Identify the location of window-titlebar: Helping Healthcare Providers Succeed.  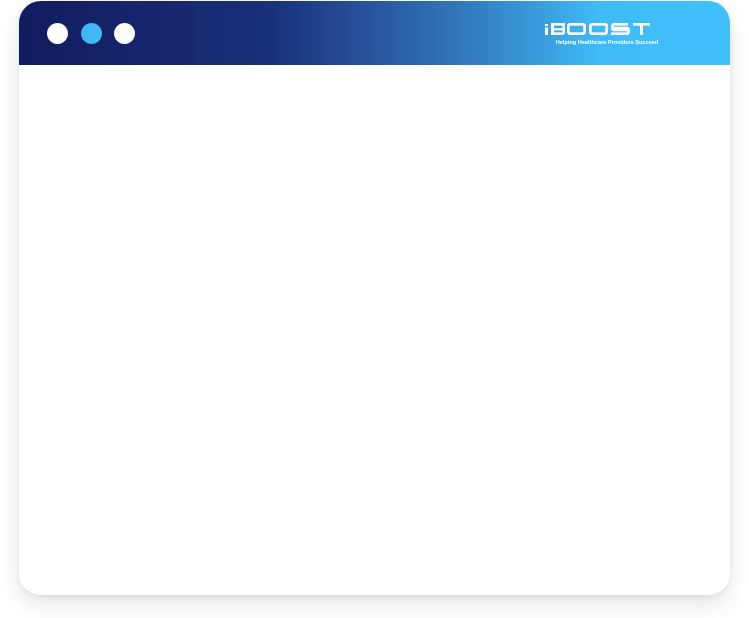
(374, 33).